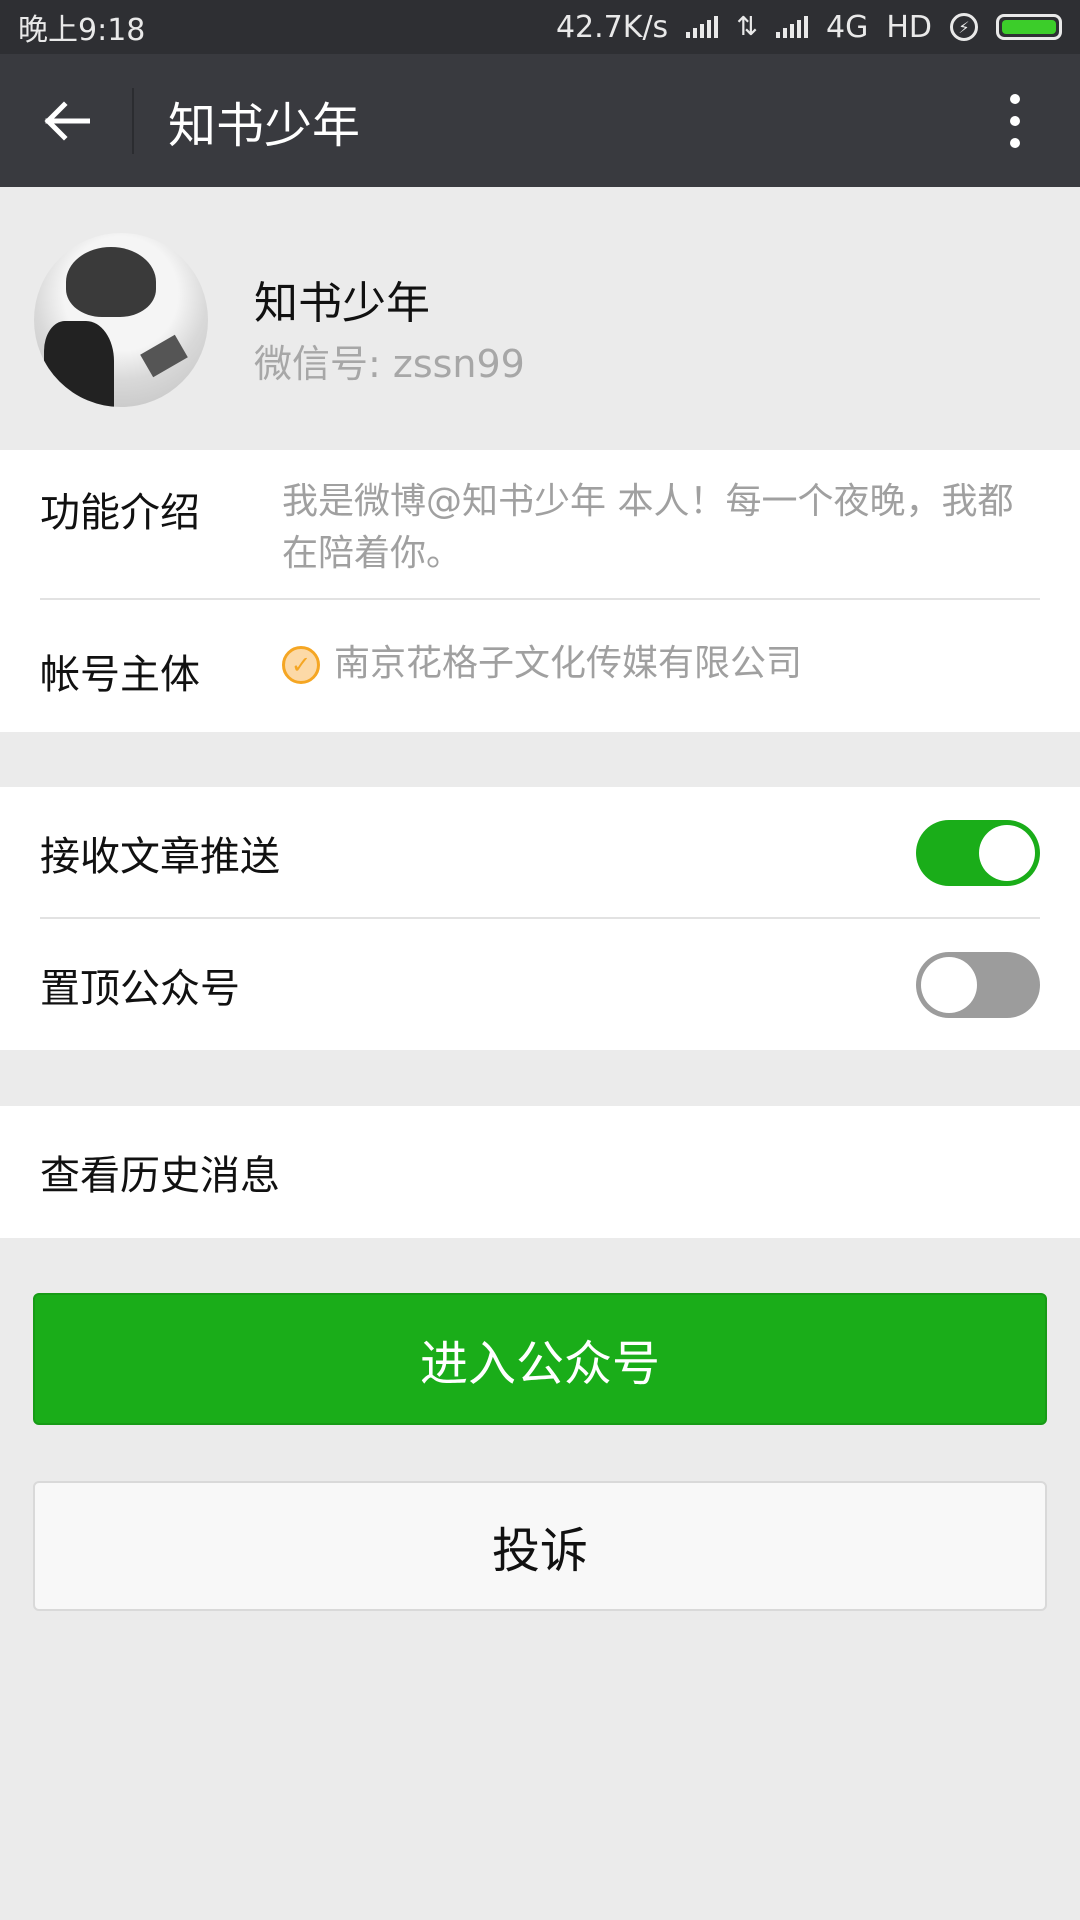 This screenshot has height=1920, width=1080. What do you see at coordinates (964, 27) in the screenshot?
I see `charging-icon: ⚡` at bounding box center [964, 27].